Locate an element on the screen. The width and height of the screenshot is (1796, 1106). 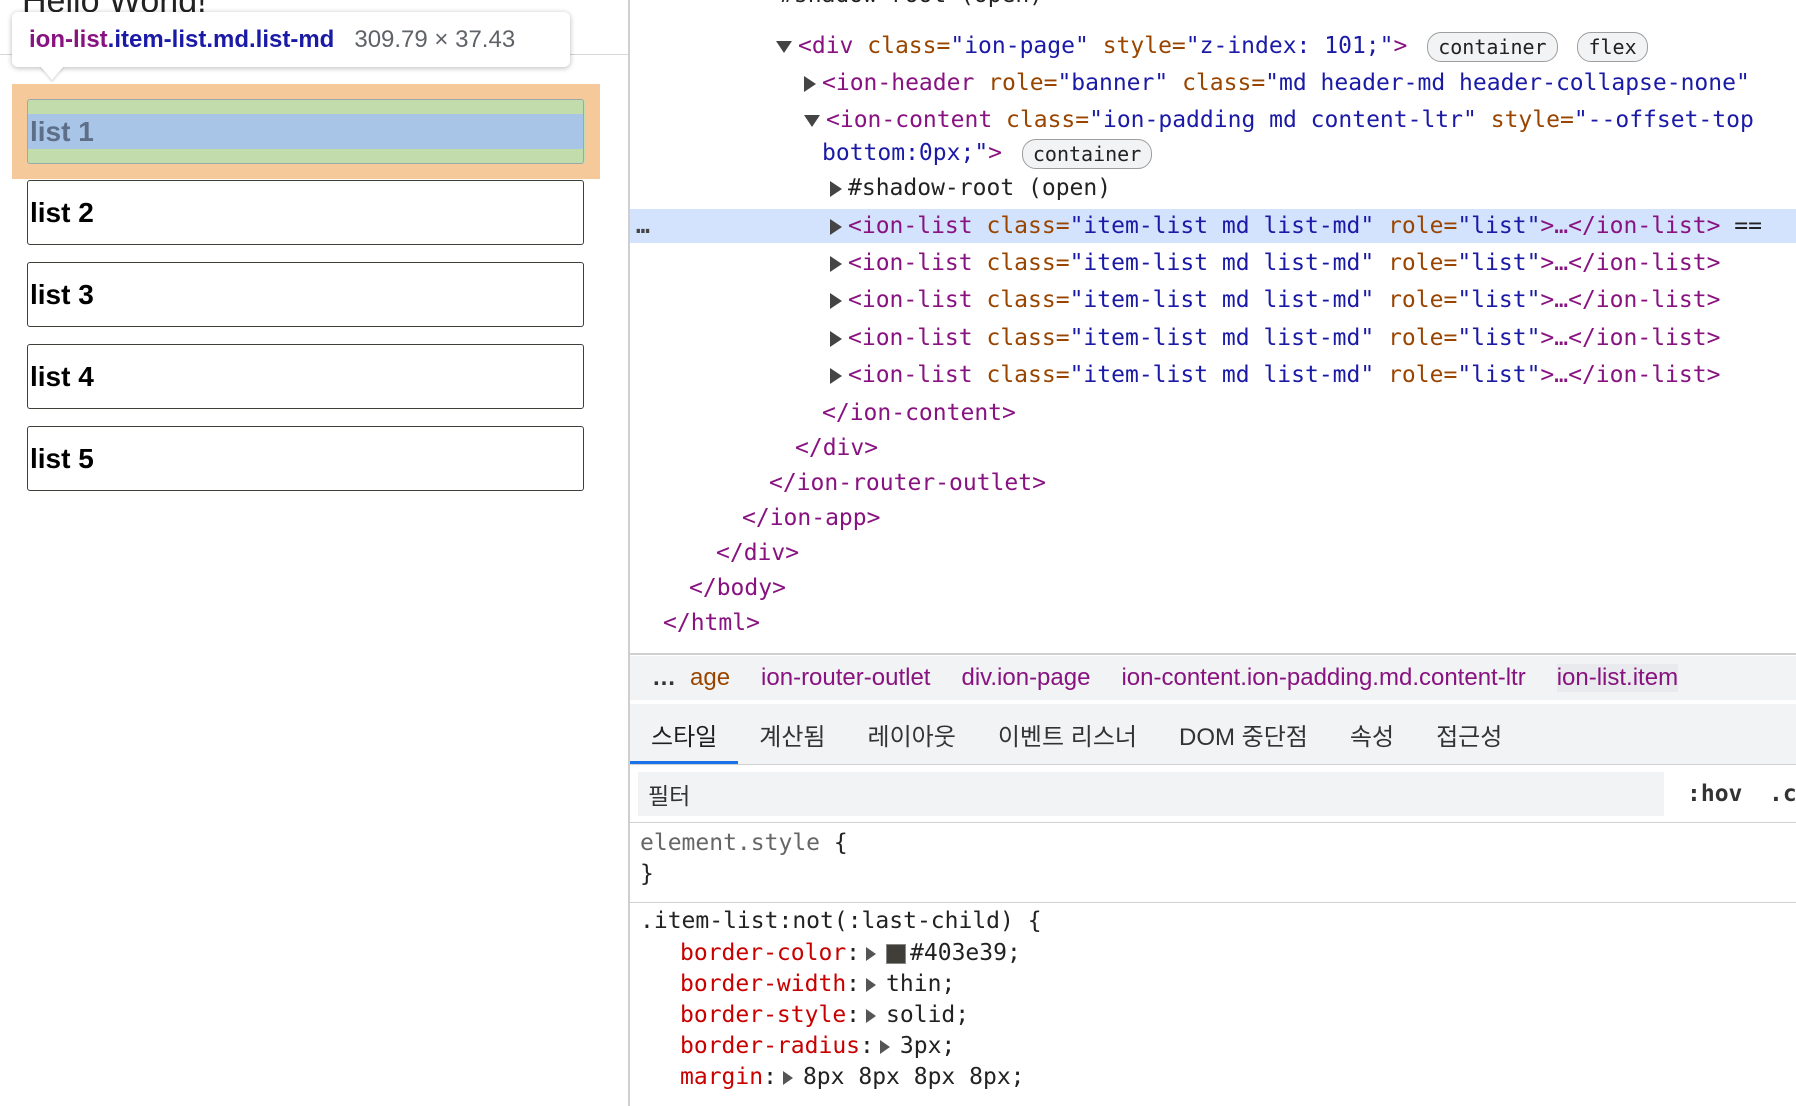
panel-divider is located at coordinates (1213, 654).